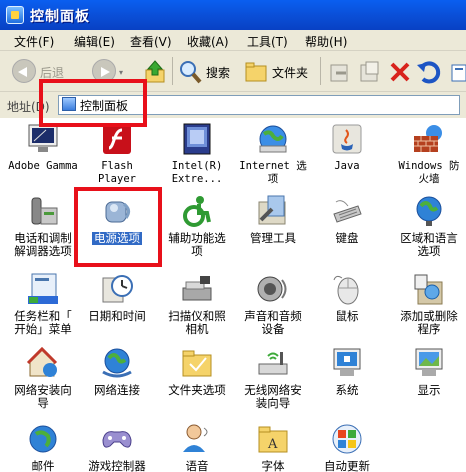  What do you see at coordinates (197, 289) in the screenshot?
I see `scanner-icon` at bounding box center [197, 289].